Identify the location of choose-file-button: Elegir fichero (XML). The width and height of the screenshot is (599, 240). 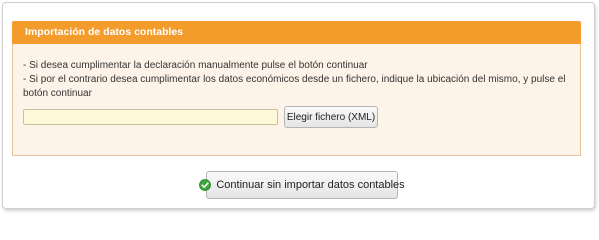
(331, 117).